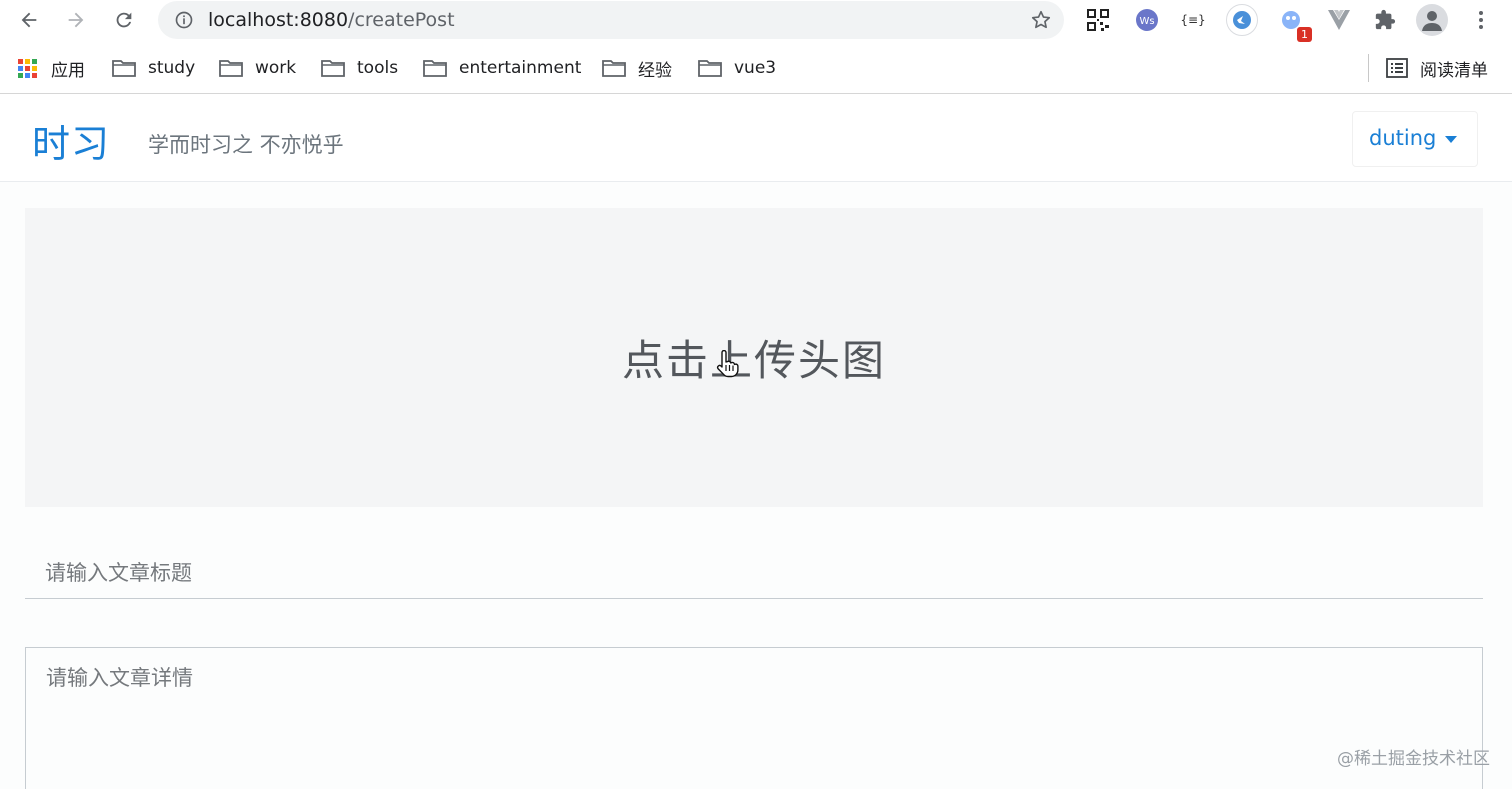 This screenshot has width=1512, height=789. I want to click on post-title-input, so click(754, 573).